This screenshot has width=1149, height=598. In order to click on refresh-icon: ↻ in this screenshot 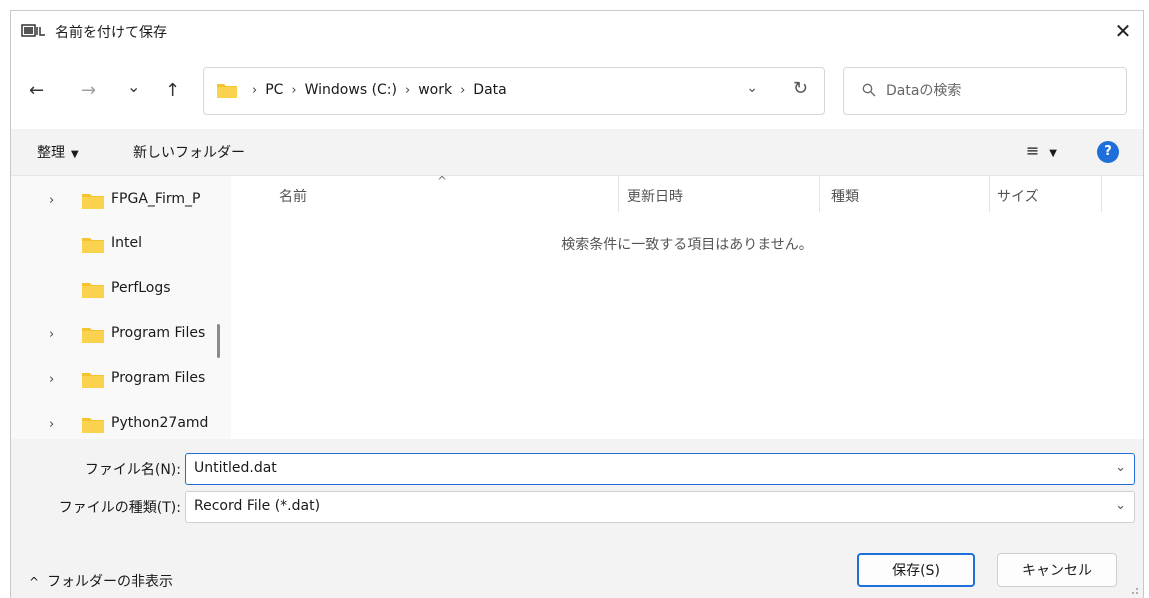, I will do `click(800, 88)`.